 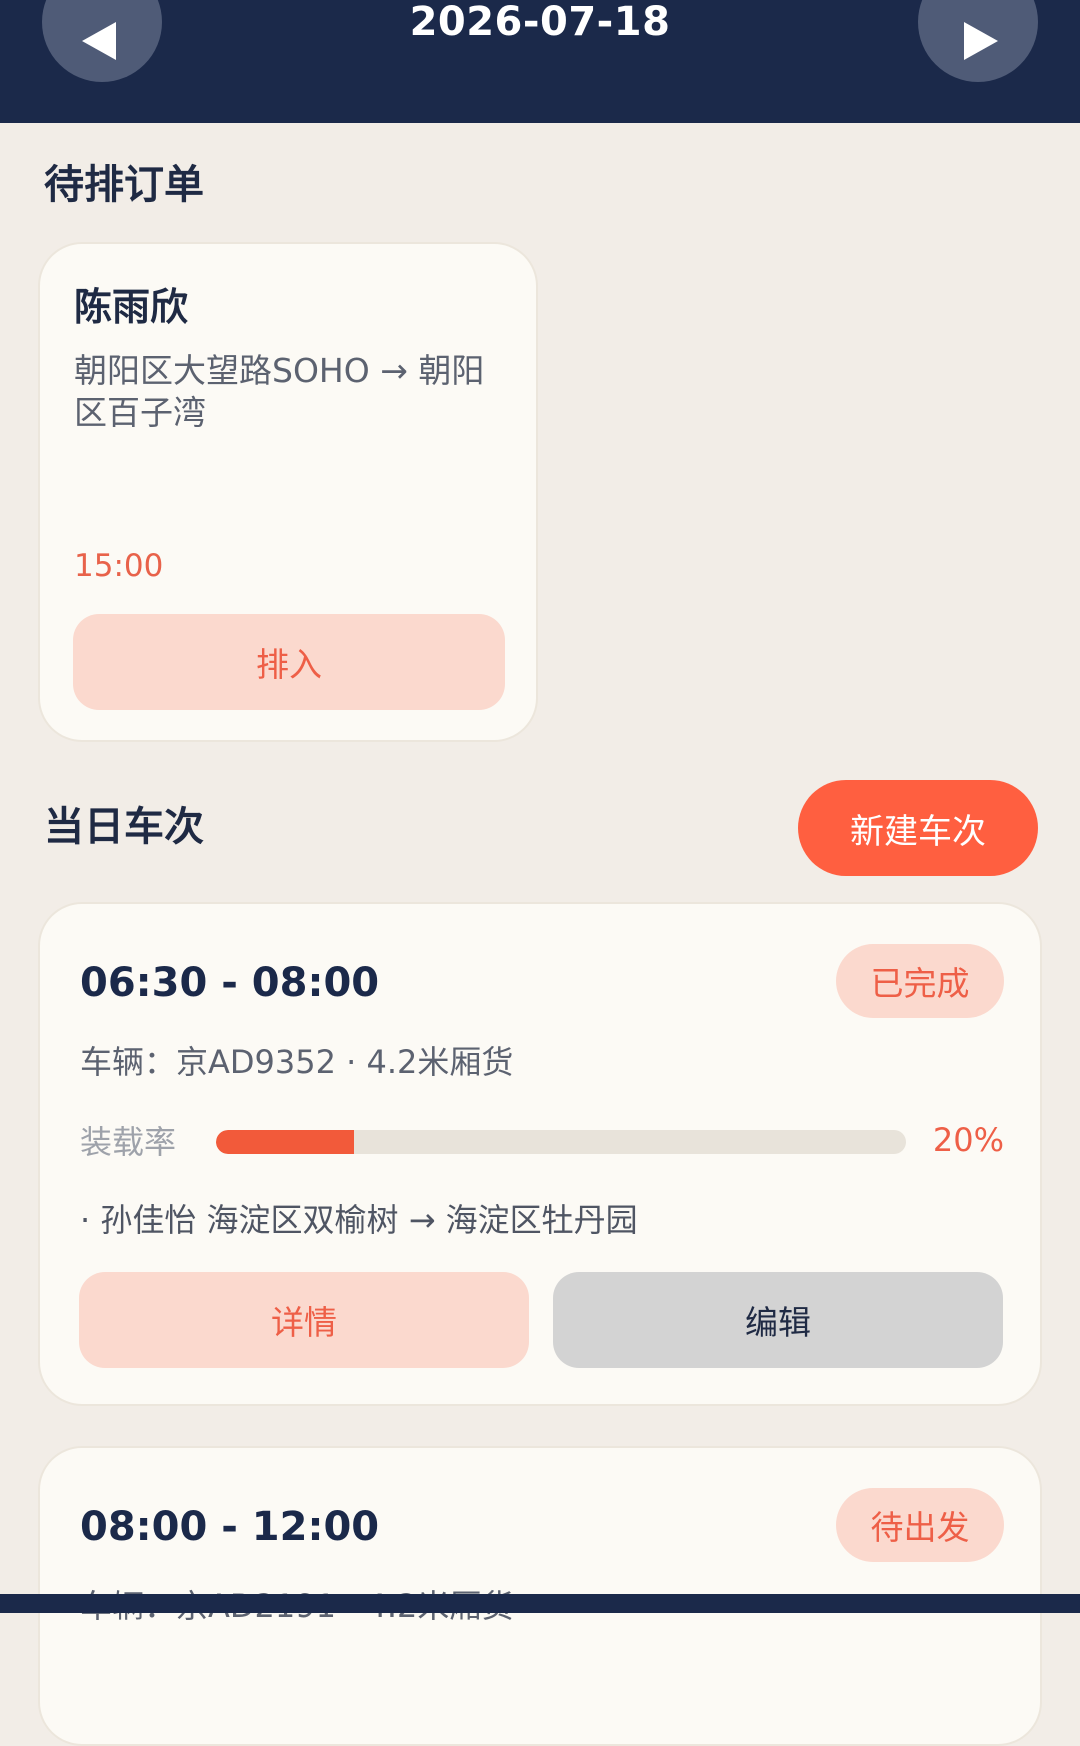 I want to click on load-rate-label: 装载率, so click(x=128, y=1142).